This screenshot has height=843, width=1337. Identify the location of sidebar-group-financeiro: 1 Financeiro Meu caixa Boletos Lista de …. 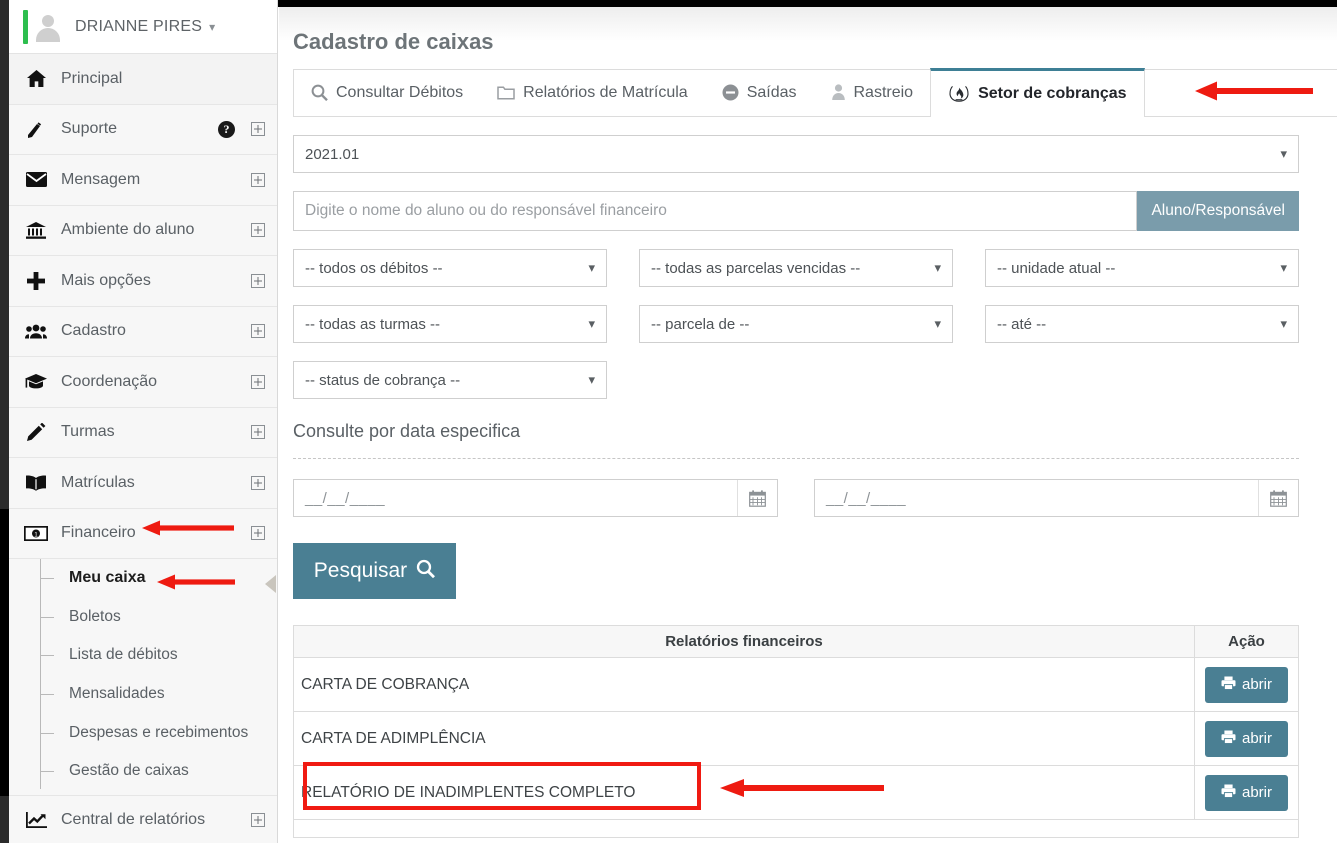
(138, 652).